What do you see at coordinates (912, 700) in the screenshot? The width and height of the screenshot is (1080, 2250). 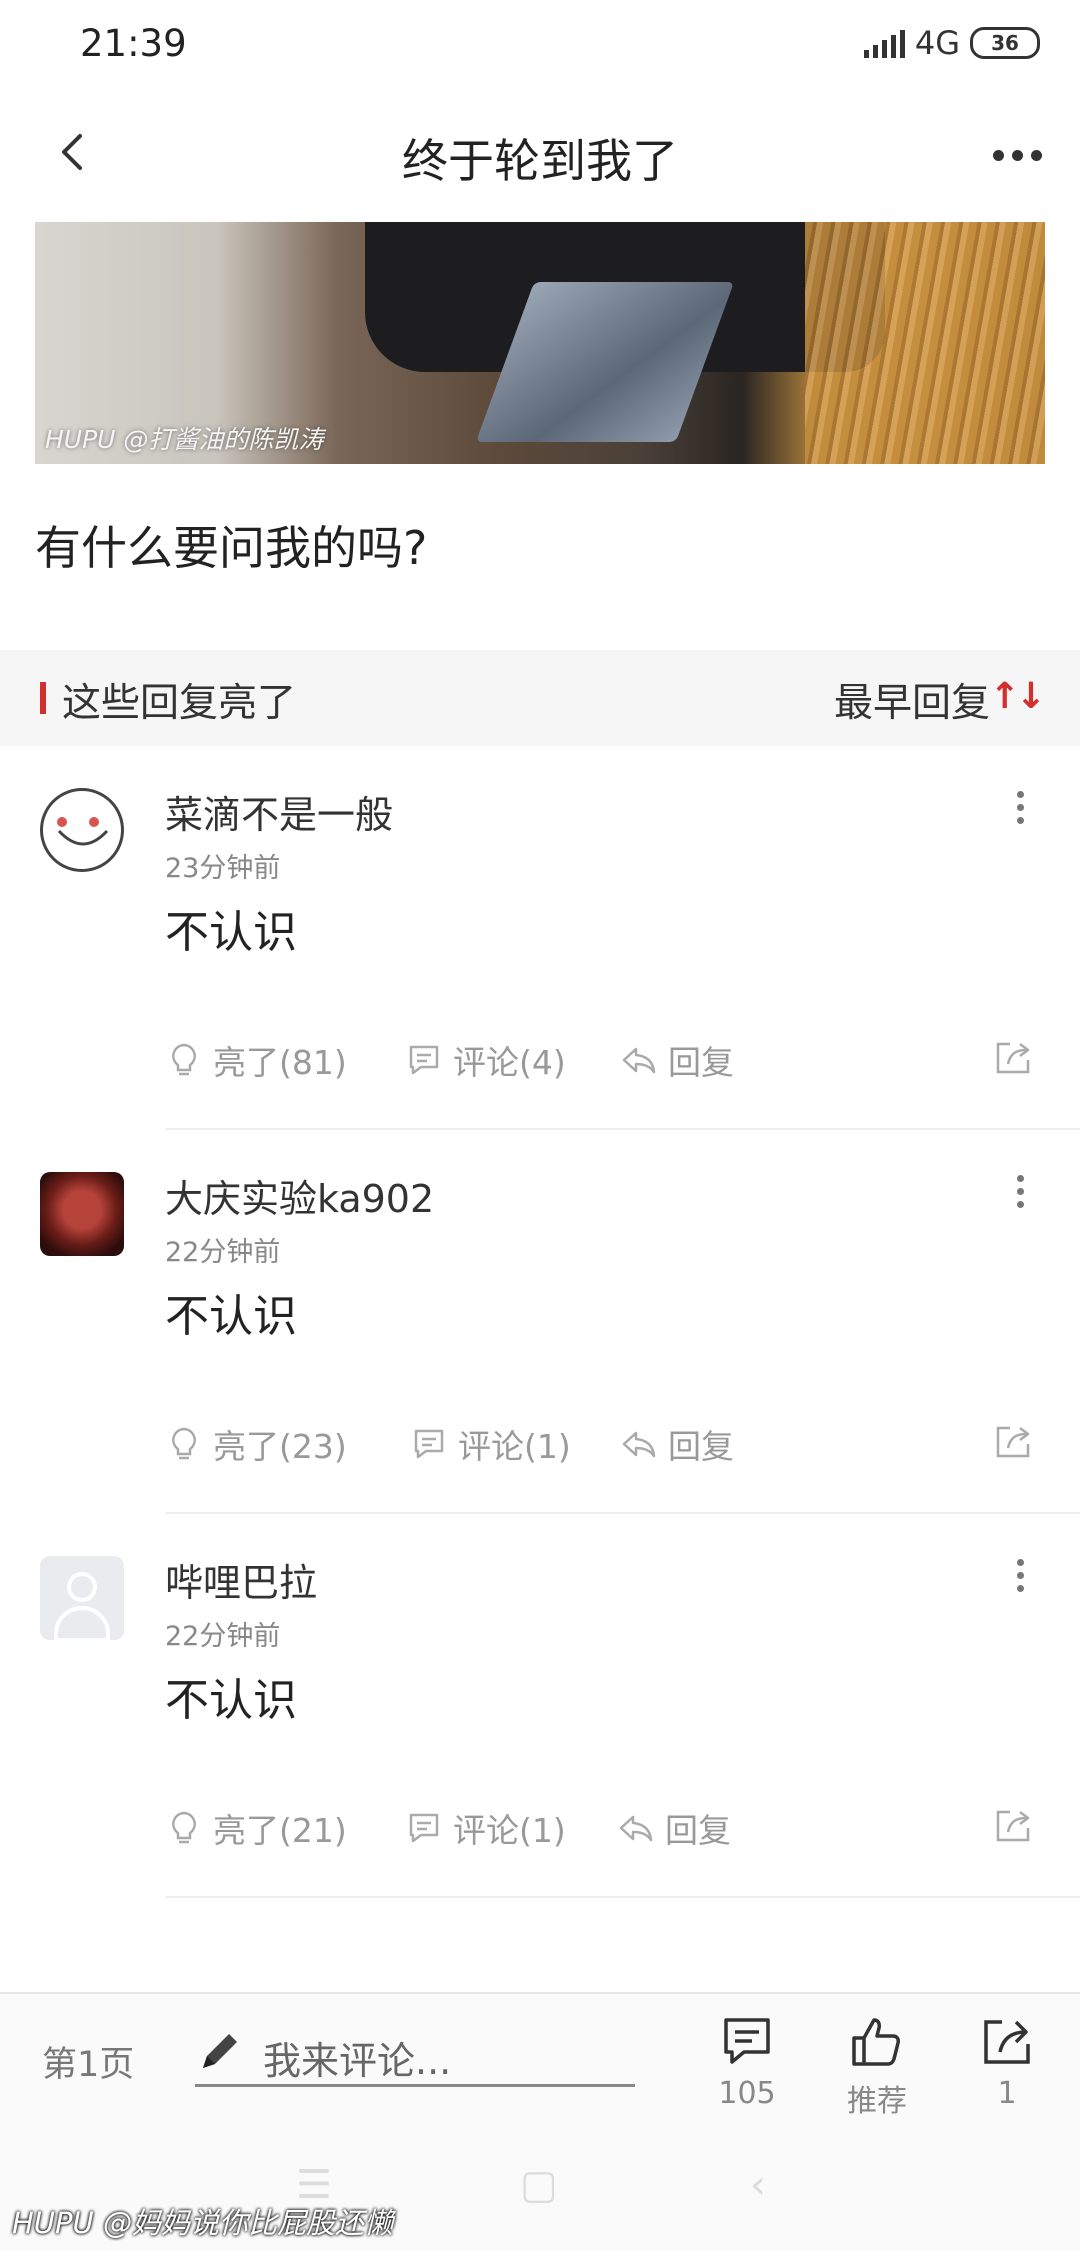 I see `sort-button: 最早回复` at bounding box center [912, 700].